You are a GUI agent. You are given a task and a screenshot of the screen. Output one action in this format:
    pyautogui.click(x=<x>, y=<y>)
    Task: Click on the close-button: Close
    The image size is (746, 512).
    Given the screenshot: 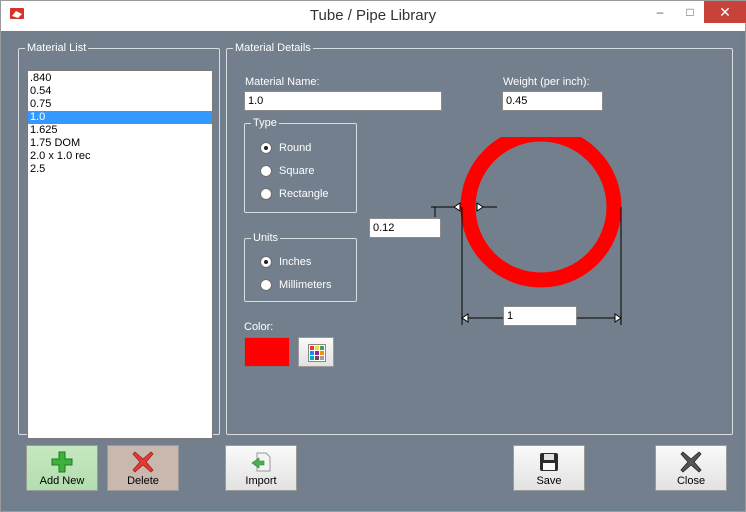 What is the action you would take?
    pyautogui.click(x=691, y=468)
    